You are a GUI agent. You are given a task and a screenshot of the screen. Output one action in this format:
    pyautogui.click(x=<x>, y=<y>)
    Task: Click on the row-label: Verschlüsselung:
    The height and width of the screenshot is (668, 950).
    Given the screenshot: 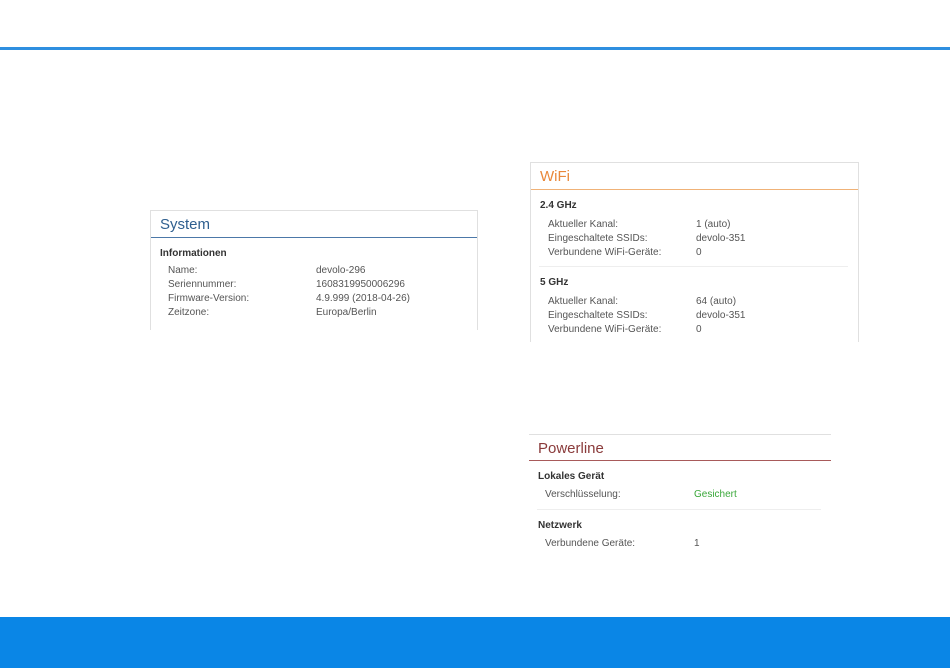 What is the action you would take?
    pyautogui.click(x=583, y=494)
    